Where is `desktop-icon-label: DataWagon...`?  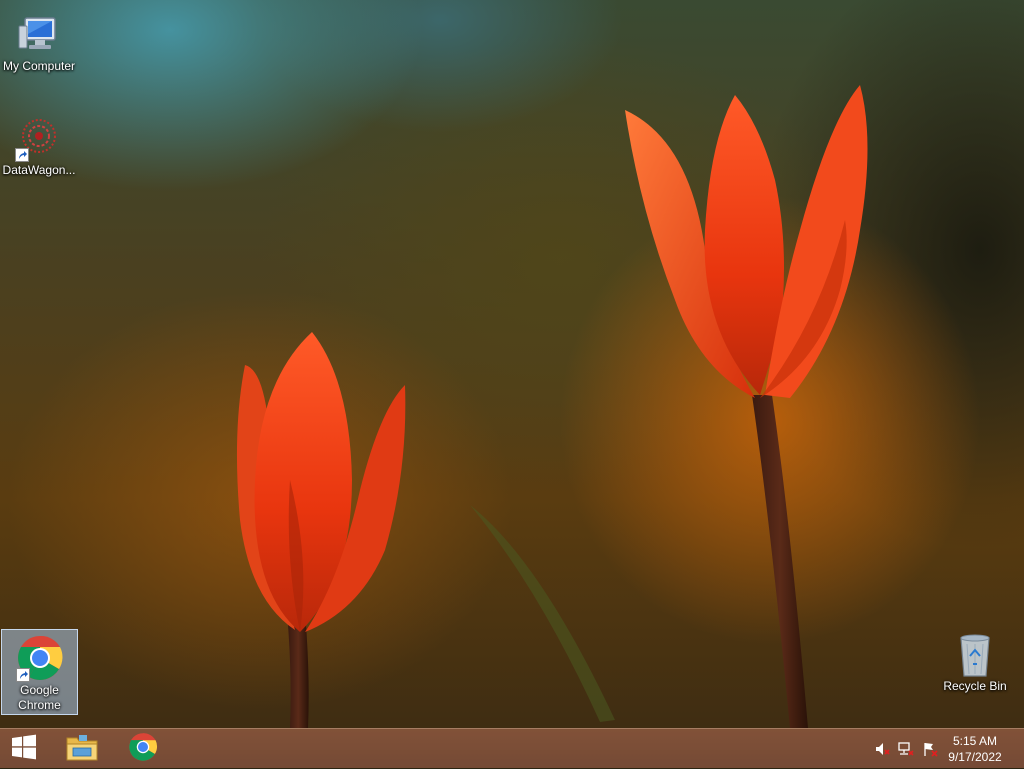 desktop-icon-label: DataWagon... is located at coordinates (39, 170).